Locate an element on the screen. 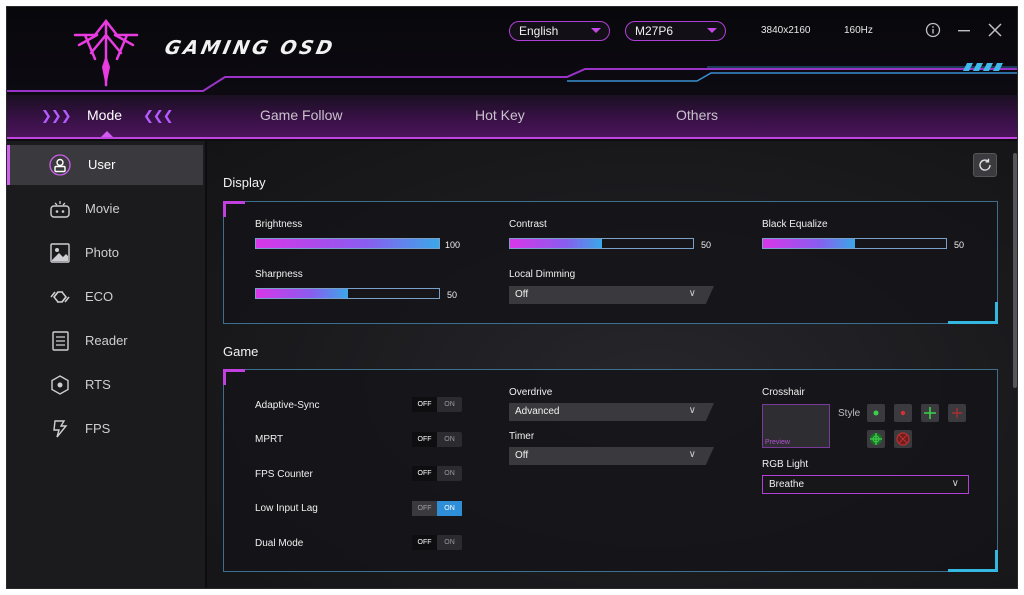 Image resolution: width=1024 pixels, height=595 pixels. plus-green-icon is located at coordinates (930, 413).